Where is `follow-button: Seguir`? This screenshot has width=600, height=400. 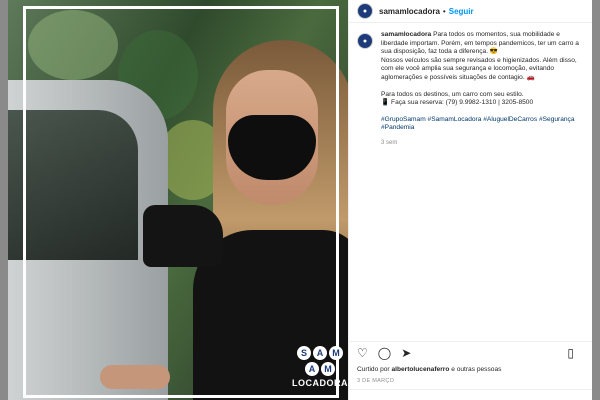 follow-button: Seguir is located at coordinates (461, 11).